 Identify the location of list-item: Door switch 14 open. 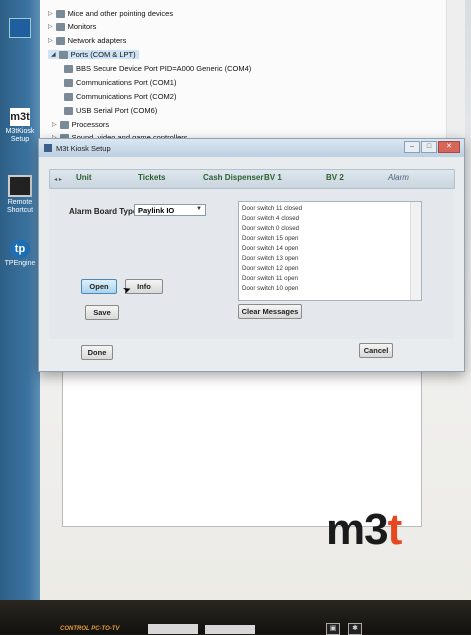
(270, 248).